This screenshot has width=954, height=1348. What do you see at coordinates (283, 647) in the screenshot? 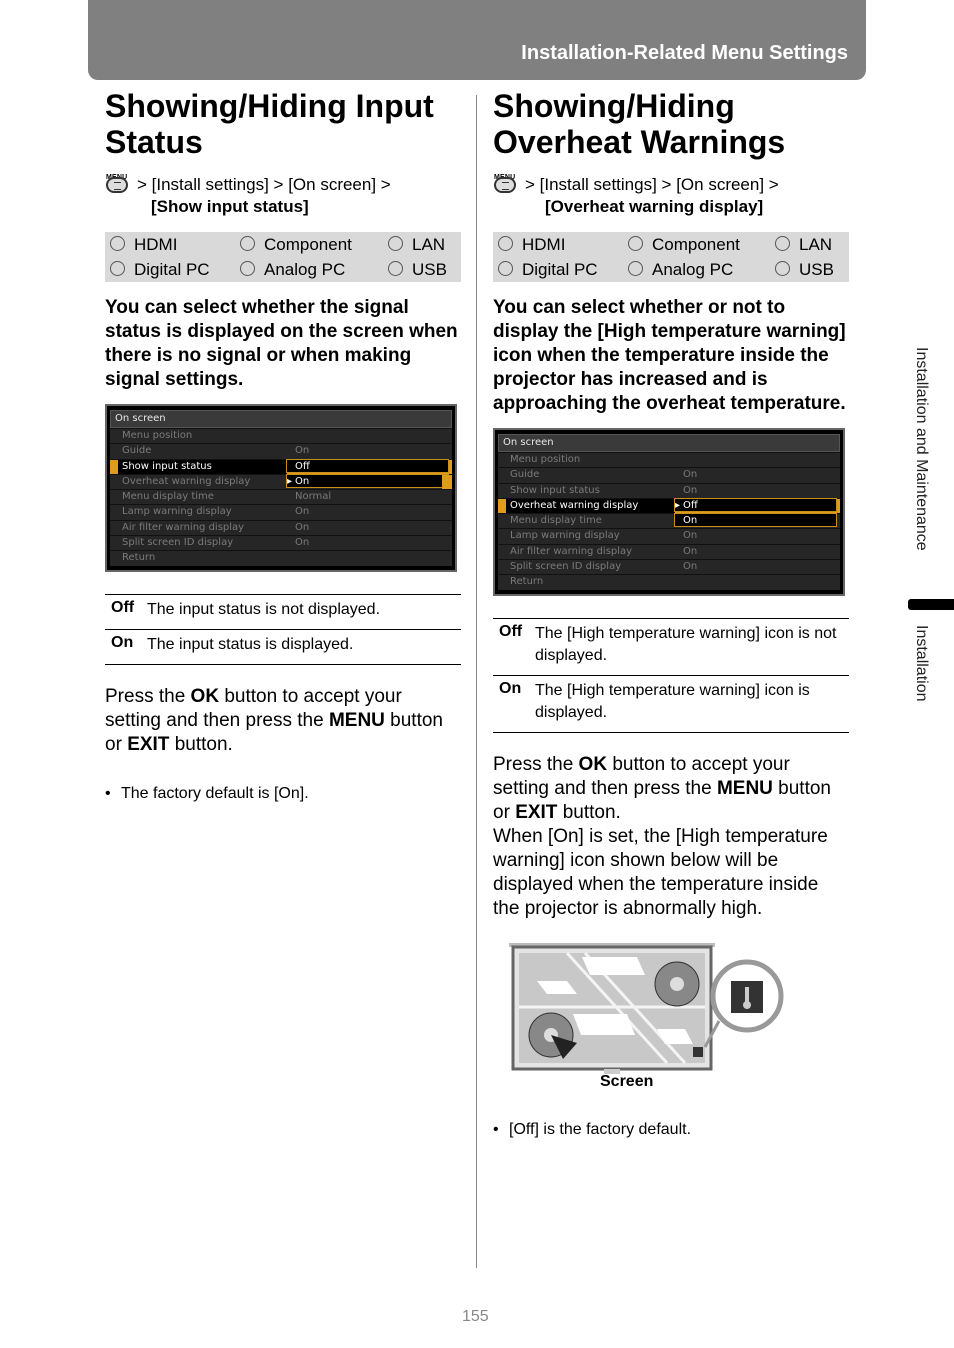
I see `option-row: On The input status is displayed.` at bounding box center [283, 647].